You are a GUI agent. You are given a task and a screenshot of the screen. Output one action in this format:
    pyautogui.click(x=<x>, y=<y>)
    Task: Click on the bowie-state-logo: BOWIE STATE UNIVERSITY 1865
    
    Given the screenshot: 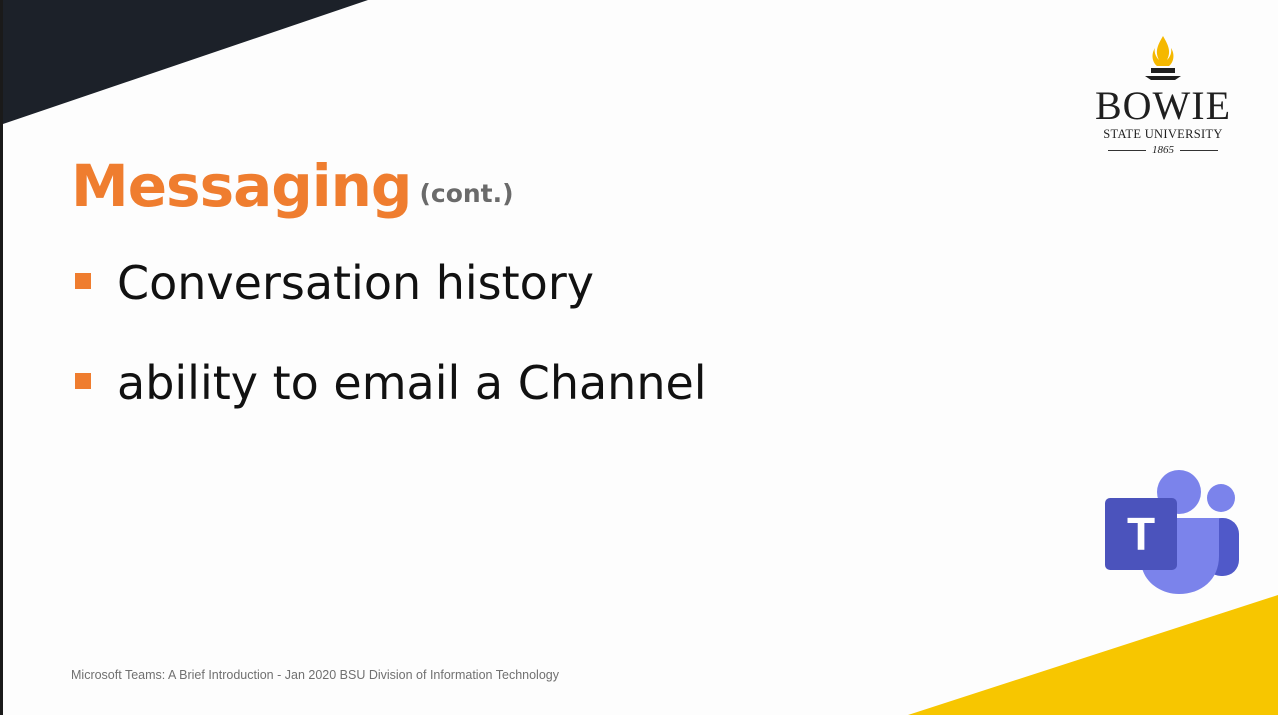 What is the action you would take?
    pyautogui.click(x=1163, y=95)
    